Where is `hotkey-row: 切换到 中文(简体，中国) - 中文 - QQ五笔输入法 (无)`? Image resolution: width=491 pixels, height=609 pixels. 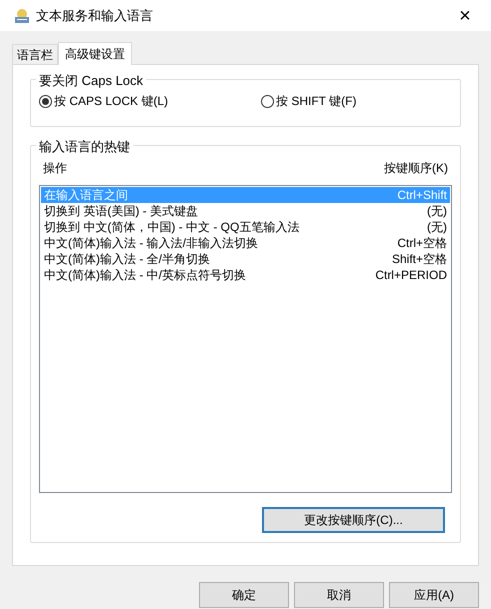
hotkey-row: 切换到 中文(简体，中国) - 中文 - QQ五笔输入法 (无) is located at coordinates (245, 227).